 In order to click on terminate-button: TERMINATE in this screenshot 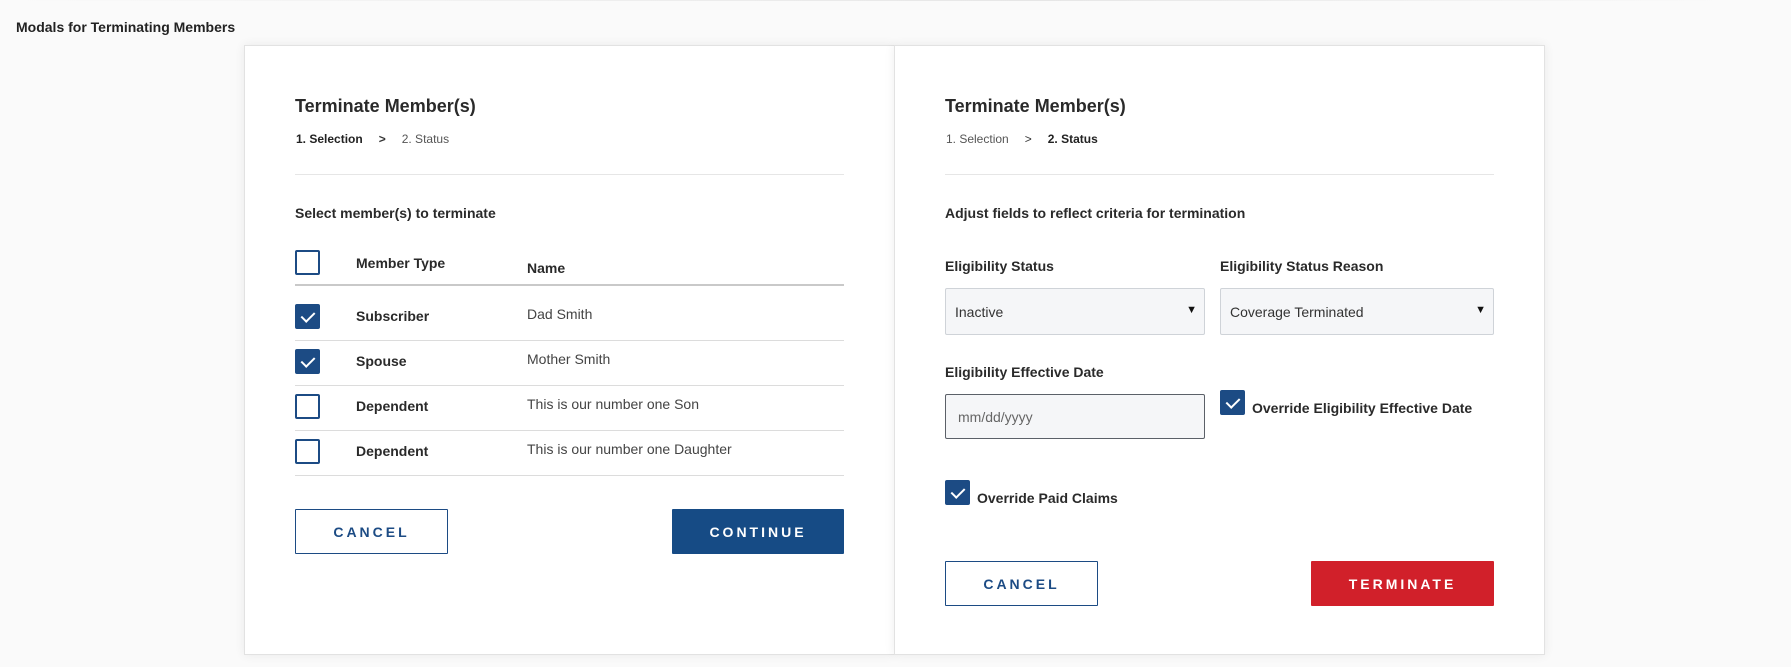, I will do `click(1402, 583)`.